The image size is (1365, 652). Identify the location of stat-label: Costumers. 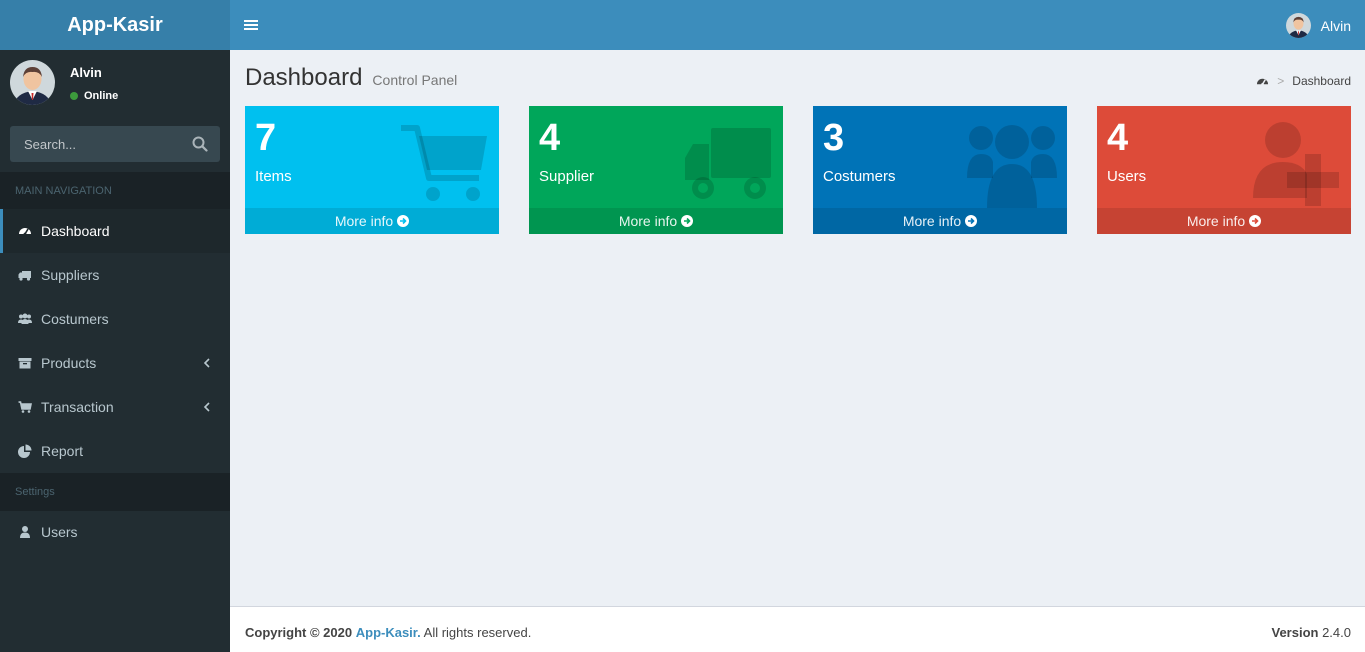
(859, 176).